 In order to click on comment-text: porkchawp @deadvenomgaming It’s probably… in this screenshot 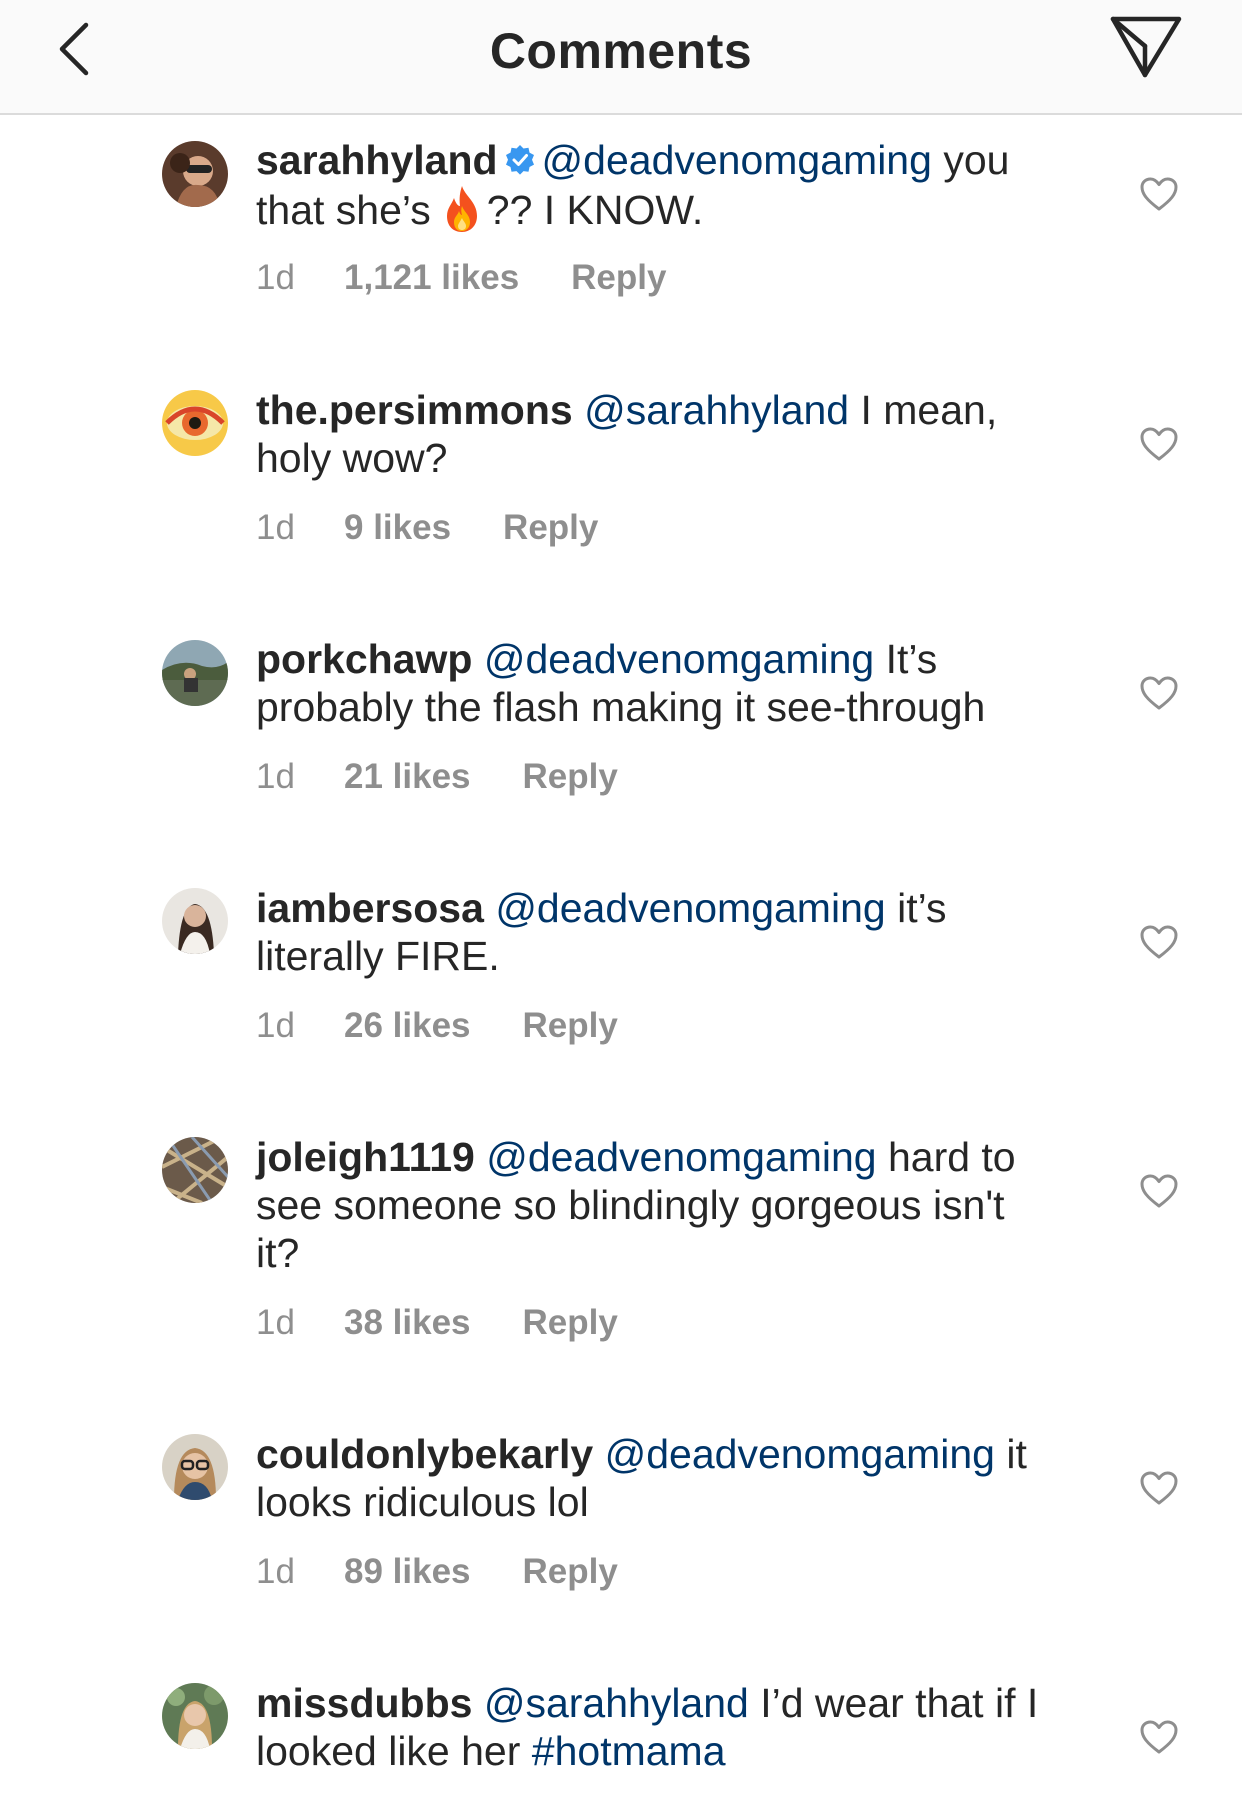, I will do `click(671, 683)`.